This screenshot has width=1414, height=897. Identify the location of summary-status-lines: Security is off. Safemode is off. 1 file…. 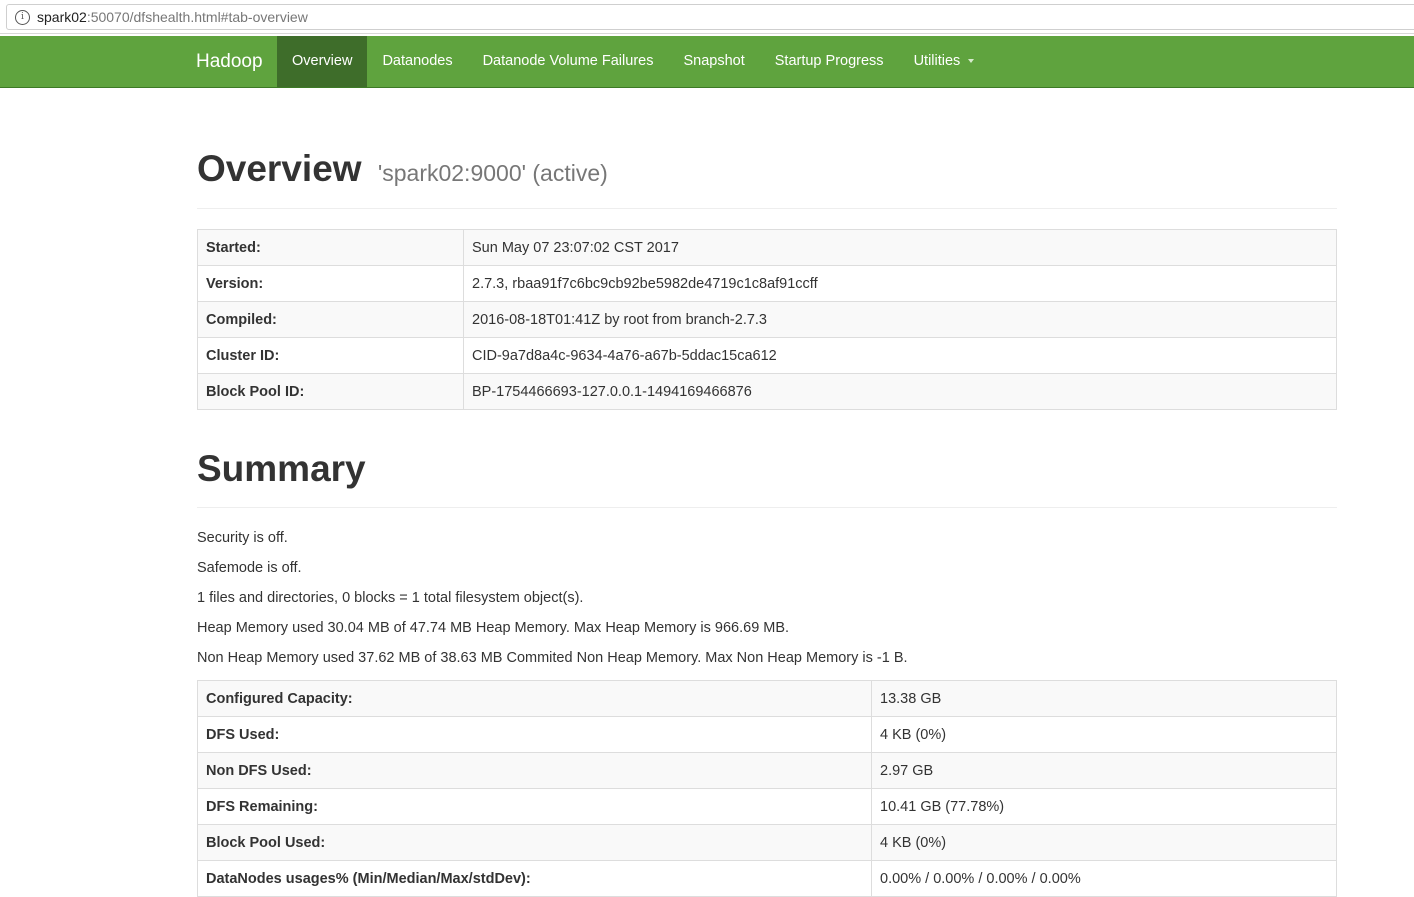
(767, 603).